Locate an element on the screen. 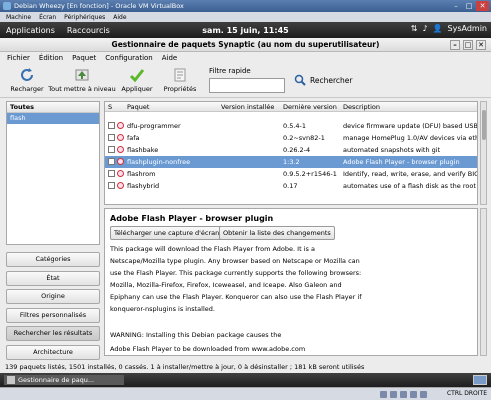 The height and width of the screenshot is (400, 491). menu-edit: Édition is located at coordinates (51, 58).